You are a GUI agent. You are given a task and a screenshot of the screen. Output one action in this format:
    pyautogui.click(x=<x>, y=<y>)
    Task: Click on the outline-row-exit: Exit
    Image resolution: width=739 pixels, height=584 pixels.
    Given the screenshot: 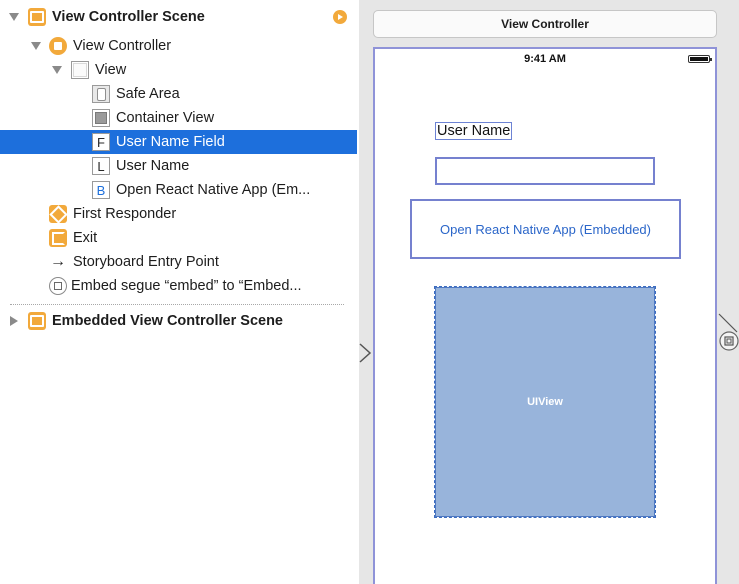 What is the action you would take?
    pyautogui.click(x=178, y=238)
    